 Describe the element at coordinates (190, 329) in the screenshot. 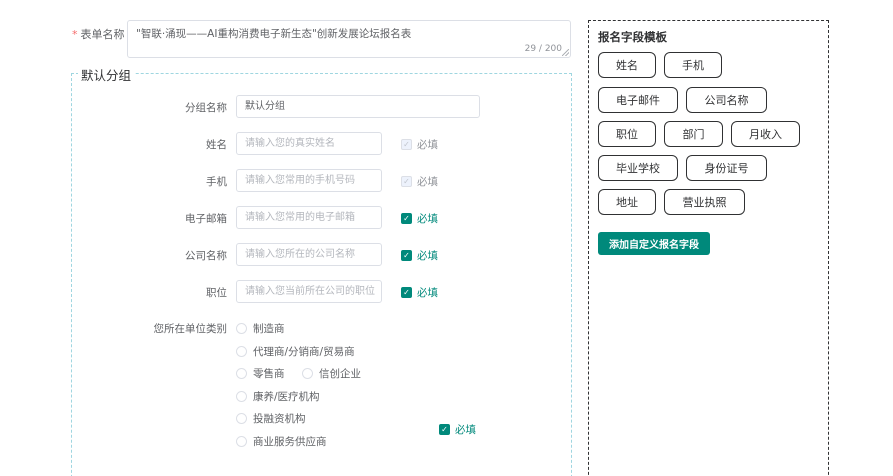

I see `unit-type-label: 您所在单位类别` at that location.